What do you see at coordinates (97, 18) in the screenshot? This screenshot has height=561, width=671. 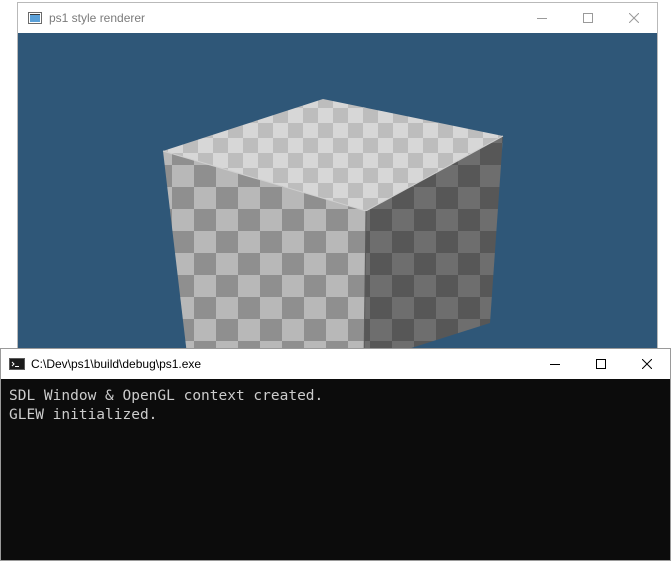 I see `renderer-title: ps1 style renderer` at bounding box center [97, 18].